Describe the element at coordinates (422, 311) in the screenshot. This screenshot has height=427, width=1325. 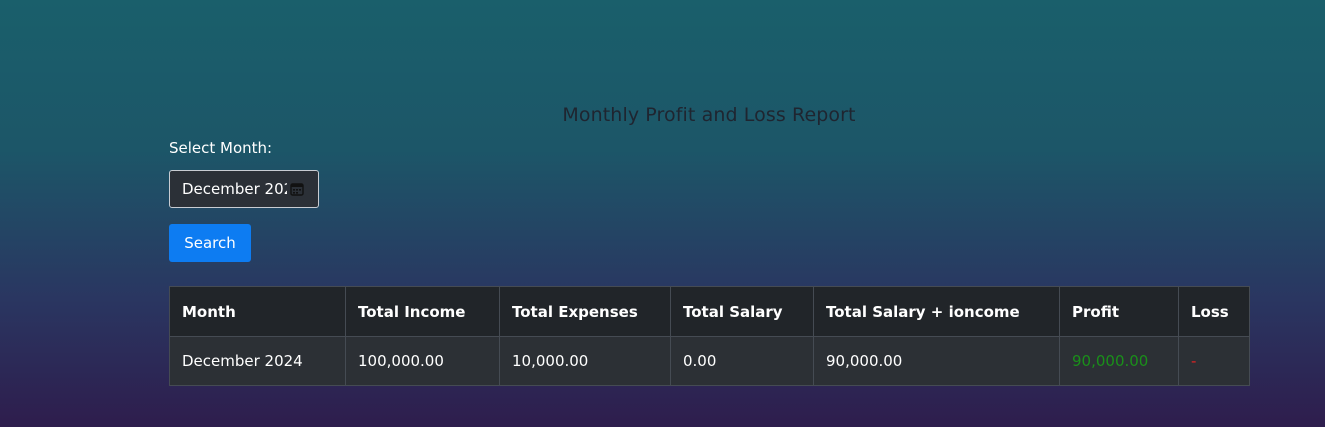
I see `header-total-income: Total Income` at that location.